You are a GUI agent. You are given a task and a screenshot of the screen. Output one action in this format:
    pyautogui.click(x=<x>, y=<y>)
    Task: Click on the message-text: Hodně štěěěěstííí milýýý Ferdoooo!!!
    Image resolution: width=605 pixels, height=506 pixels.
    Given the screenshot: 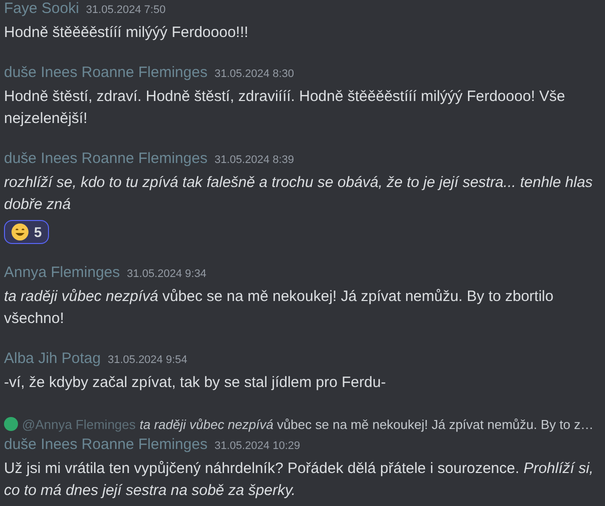 What is the action you would take?
    pyautogui.click(x=127, y=33)
    